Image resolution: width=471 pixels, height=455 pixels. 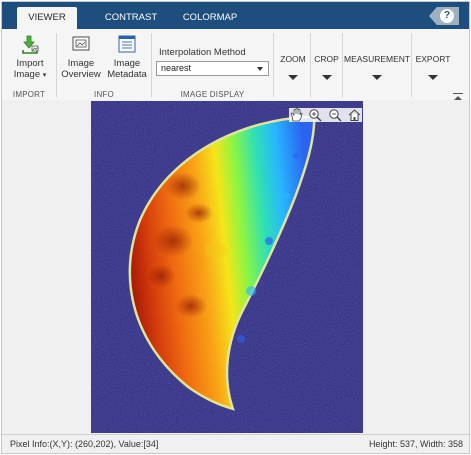 I want to click on info-section-label: INFO, so click(x=104, y=94).